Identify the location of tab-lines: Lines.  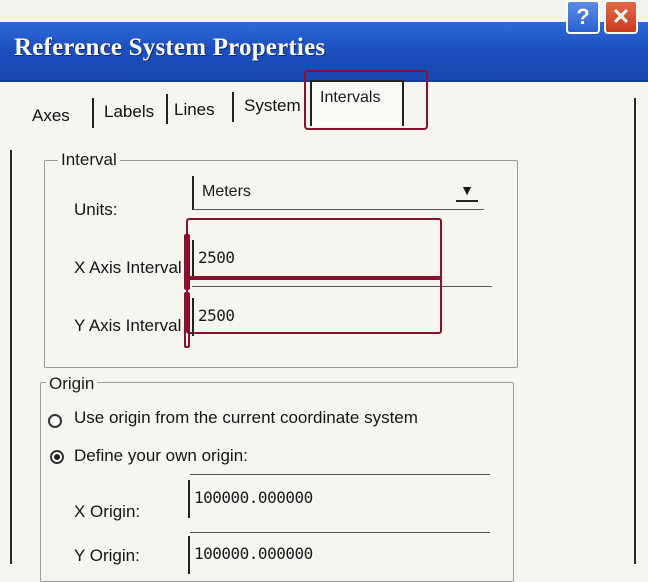
(194, 110).